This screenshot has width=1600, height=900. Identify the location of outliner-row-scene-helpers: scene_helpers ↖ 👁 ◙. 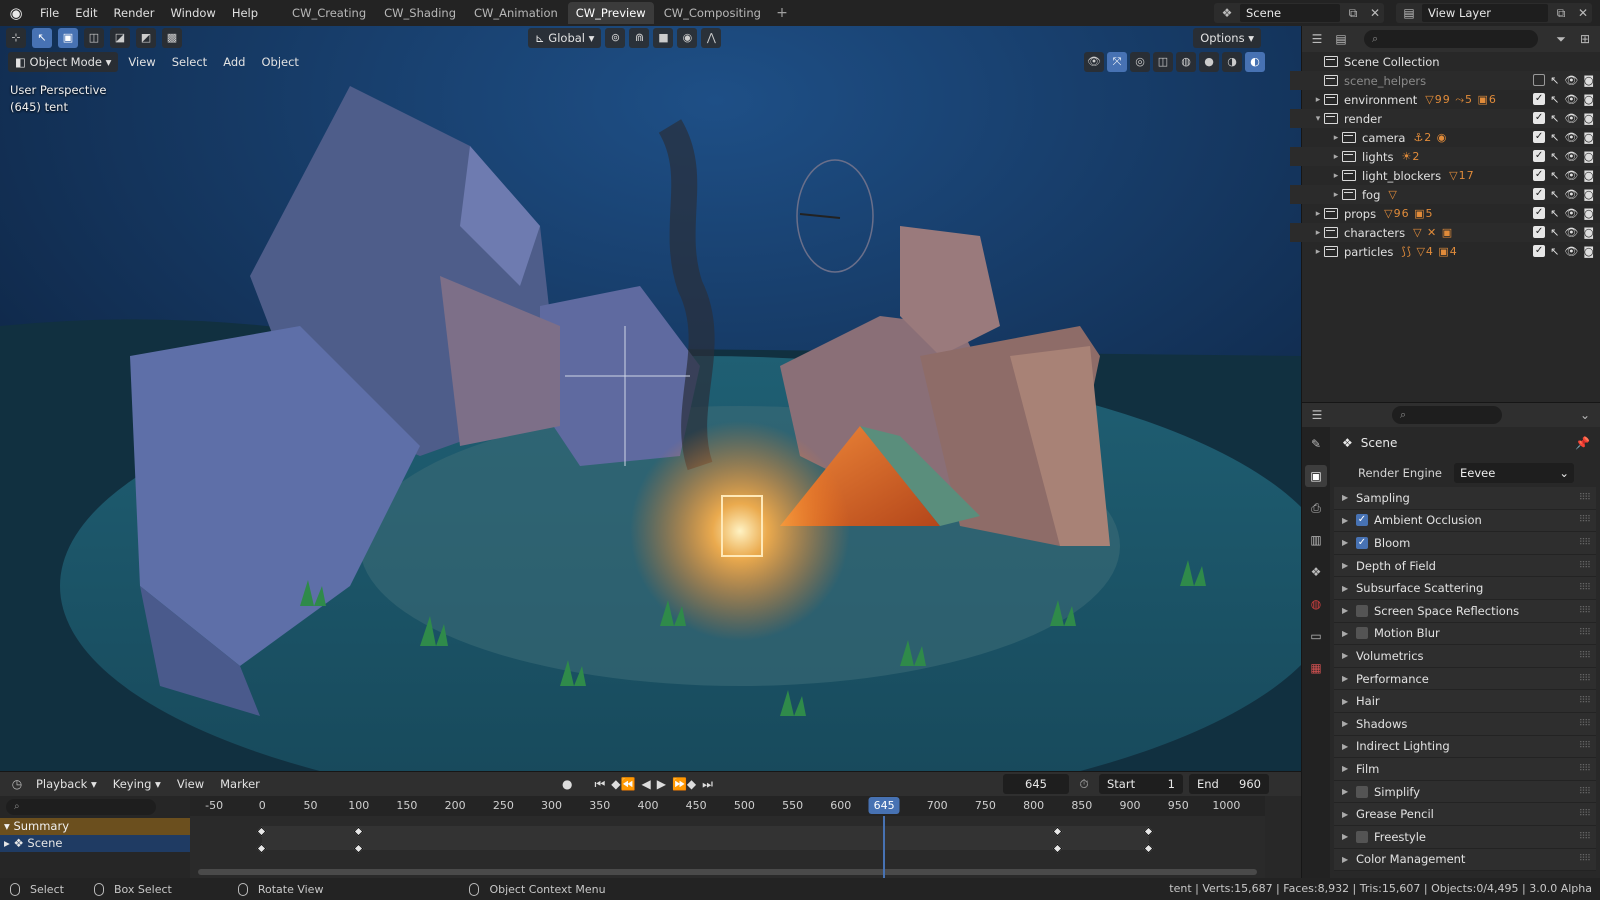
(1445, 80).